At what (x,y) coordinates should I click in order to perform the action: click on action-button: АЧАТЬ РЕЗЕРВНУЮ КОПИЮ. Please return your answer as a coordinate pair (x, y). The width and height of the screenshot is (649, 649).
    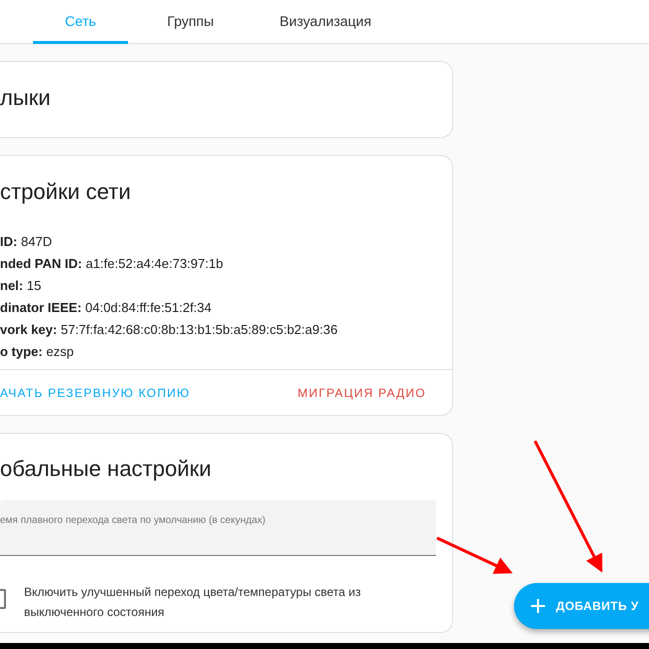
    Looking at the image, I should click on (95, 393).